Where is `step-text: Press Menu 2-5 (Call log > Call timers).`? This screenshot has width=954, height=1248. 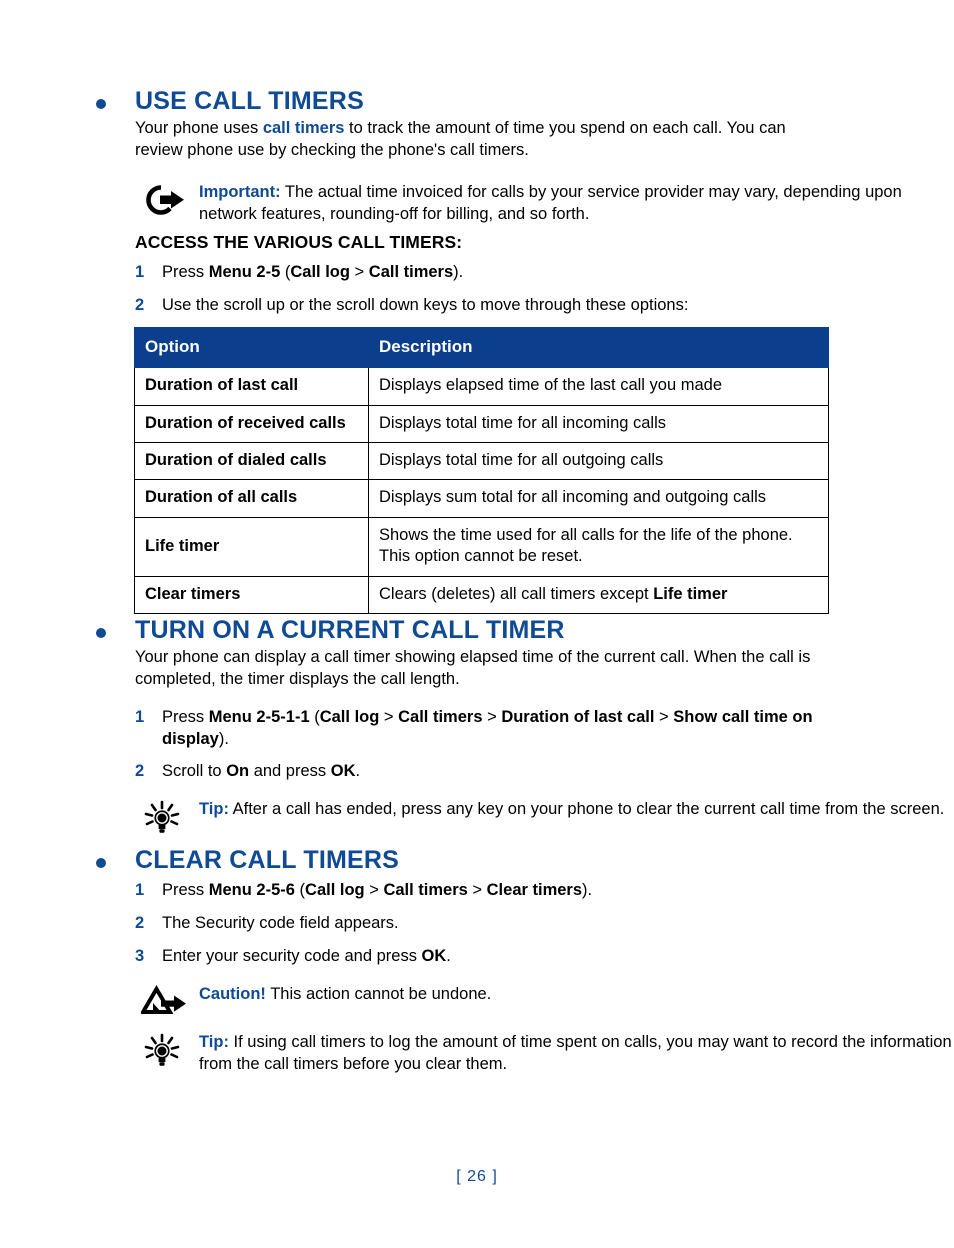 step-text: Press Menu 2-5 (Call log > Call timers). is located at coordinates (313, 272).